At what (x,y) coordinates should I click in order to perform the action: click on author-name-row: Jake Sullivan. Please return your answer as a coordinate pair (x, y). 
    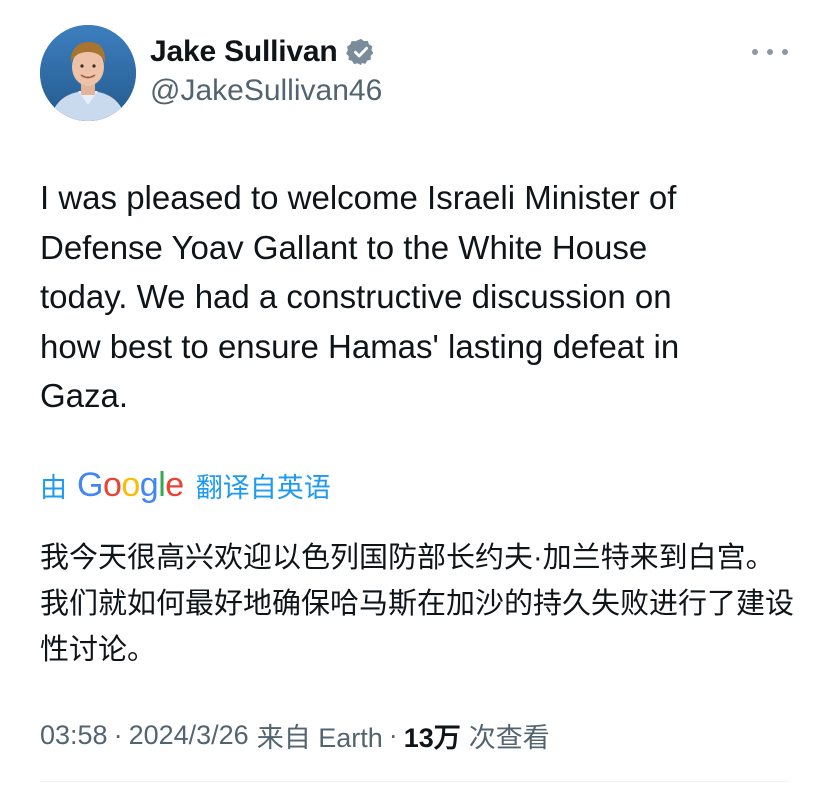
    Looking at the image, I should click on (263, 52).